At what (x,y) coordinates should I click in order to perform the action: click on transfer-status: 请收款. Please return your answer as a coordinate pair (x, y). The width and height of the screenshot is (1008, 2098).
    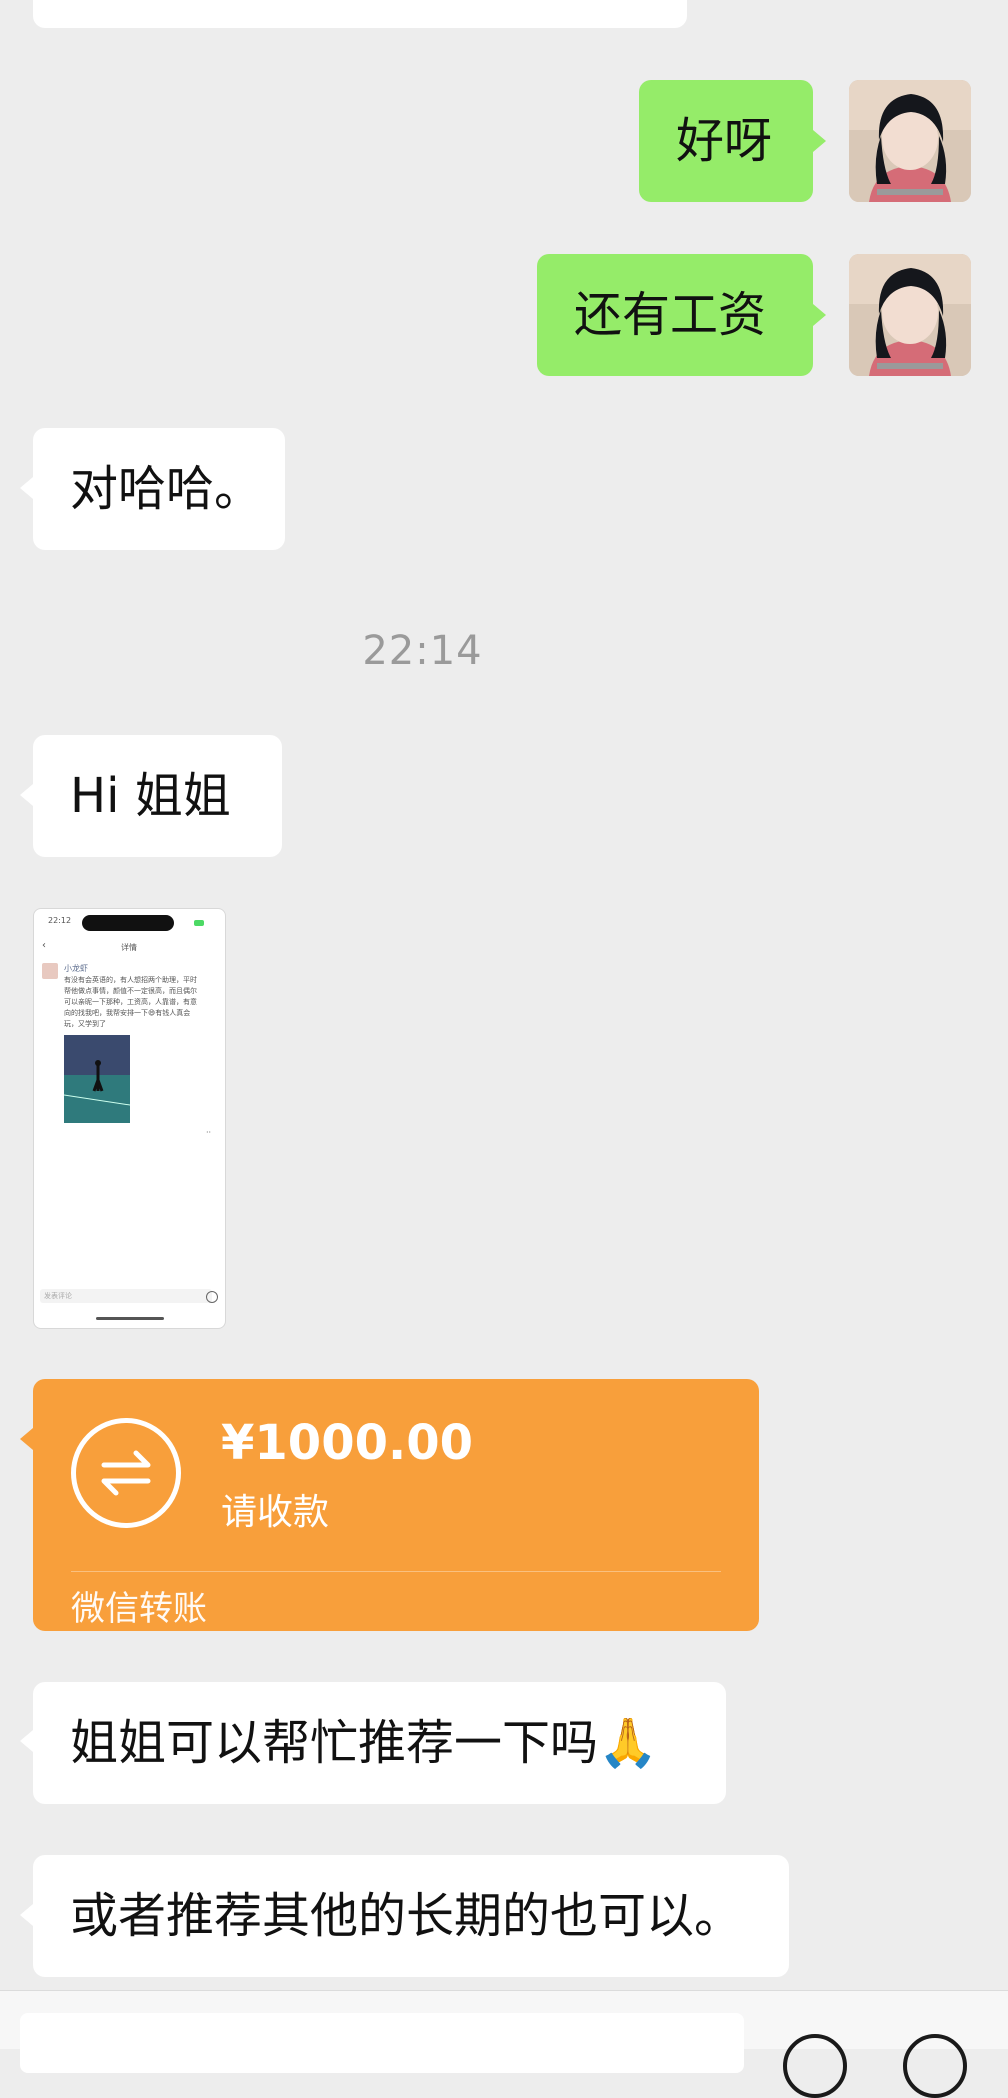
    Looking at the image, I should click on (275, 1512).